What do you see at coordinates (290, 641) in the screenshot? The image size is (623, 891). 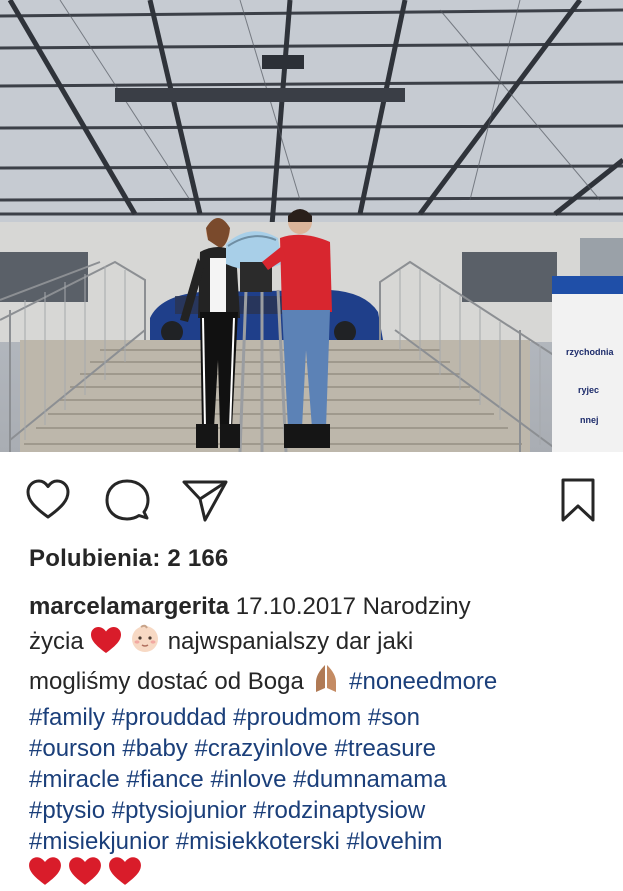 I see `caption-text: najwspanialszy dar jaki` at bounding box center [290, 641].